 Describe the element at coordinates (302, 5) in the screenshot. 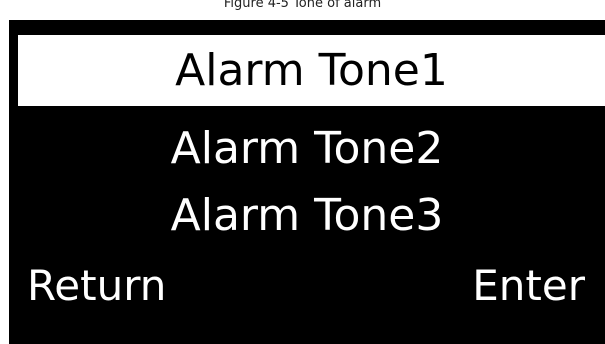

I see `figure-caption: Figure 4-5 Tone of alarm` at that location.